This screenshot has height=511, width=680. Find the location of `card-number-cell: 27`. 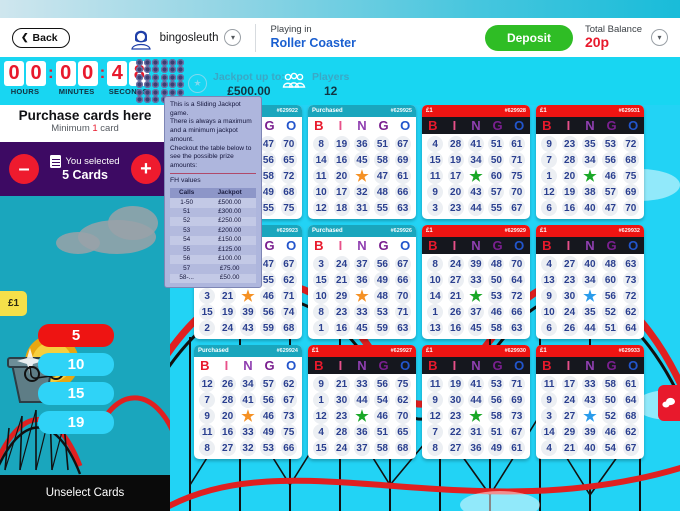

card-number-cell: 27 is located at coordinates (227, 448).